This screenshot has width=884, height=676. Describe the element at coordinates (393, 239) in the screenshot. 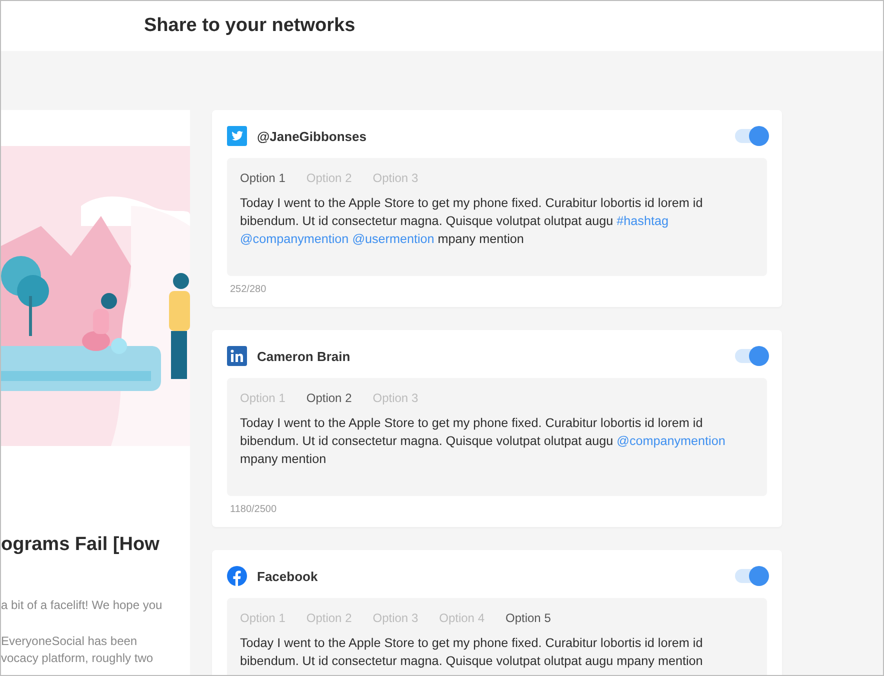

I see `mention-link: @usermention` at that location.